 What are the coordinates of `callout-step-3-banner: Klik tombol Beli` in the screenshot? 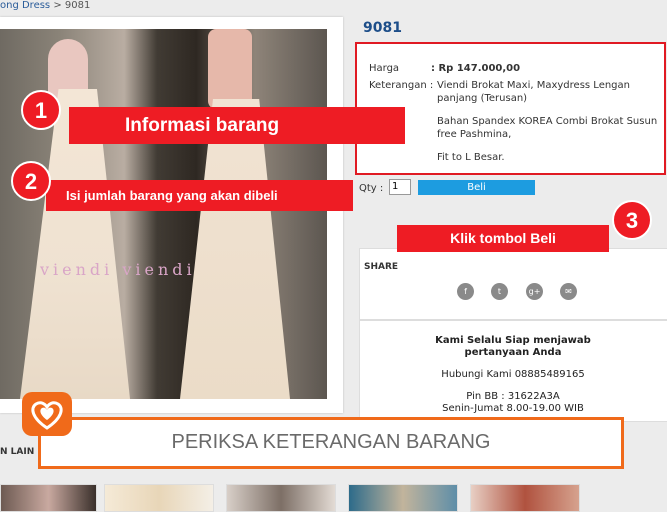 It's located at (503, 238).